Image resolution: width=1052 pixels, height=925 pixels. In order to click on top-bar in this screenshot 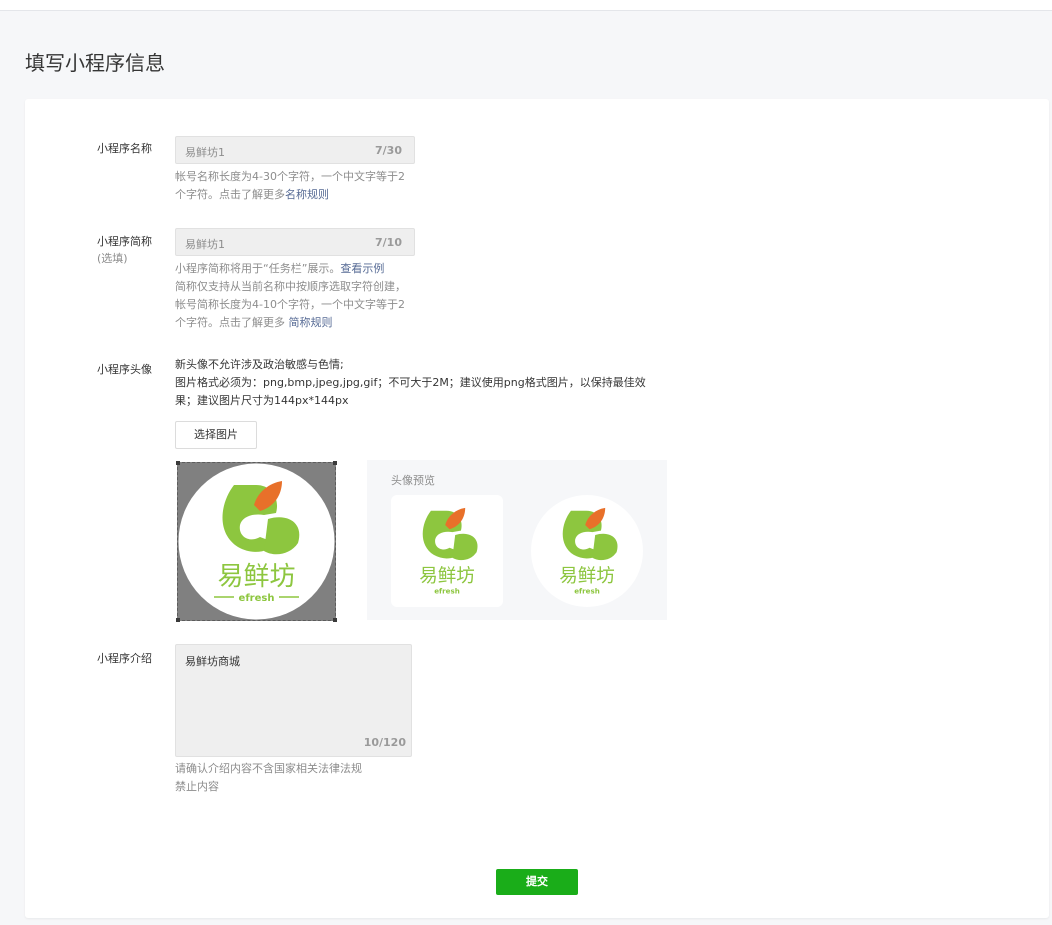, I will do `click(526, 5)`.